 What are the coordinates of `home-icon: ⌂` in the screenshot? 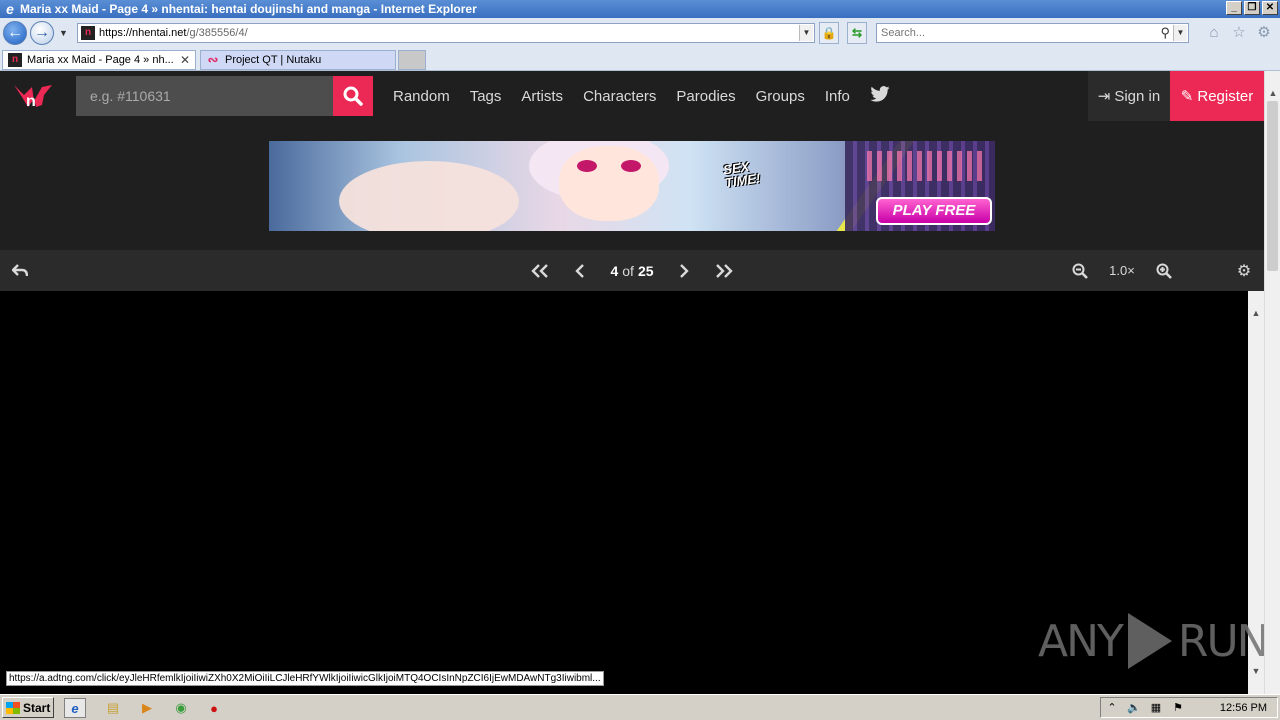 It's located at (1214, 33).